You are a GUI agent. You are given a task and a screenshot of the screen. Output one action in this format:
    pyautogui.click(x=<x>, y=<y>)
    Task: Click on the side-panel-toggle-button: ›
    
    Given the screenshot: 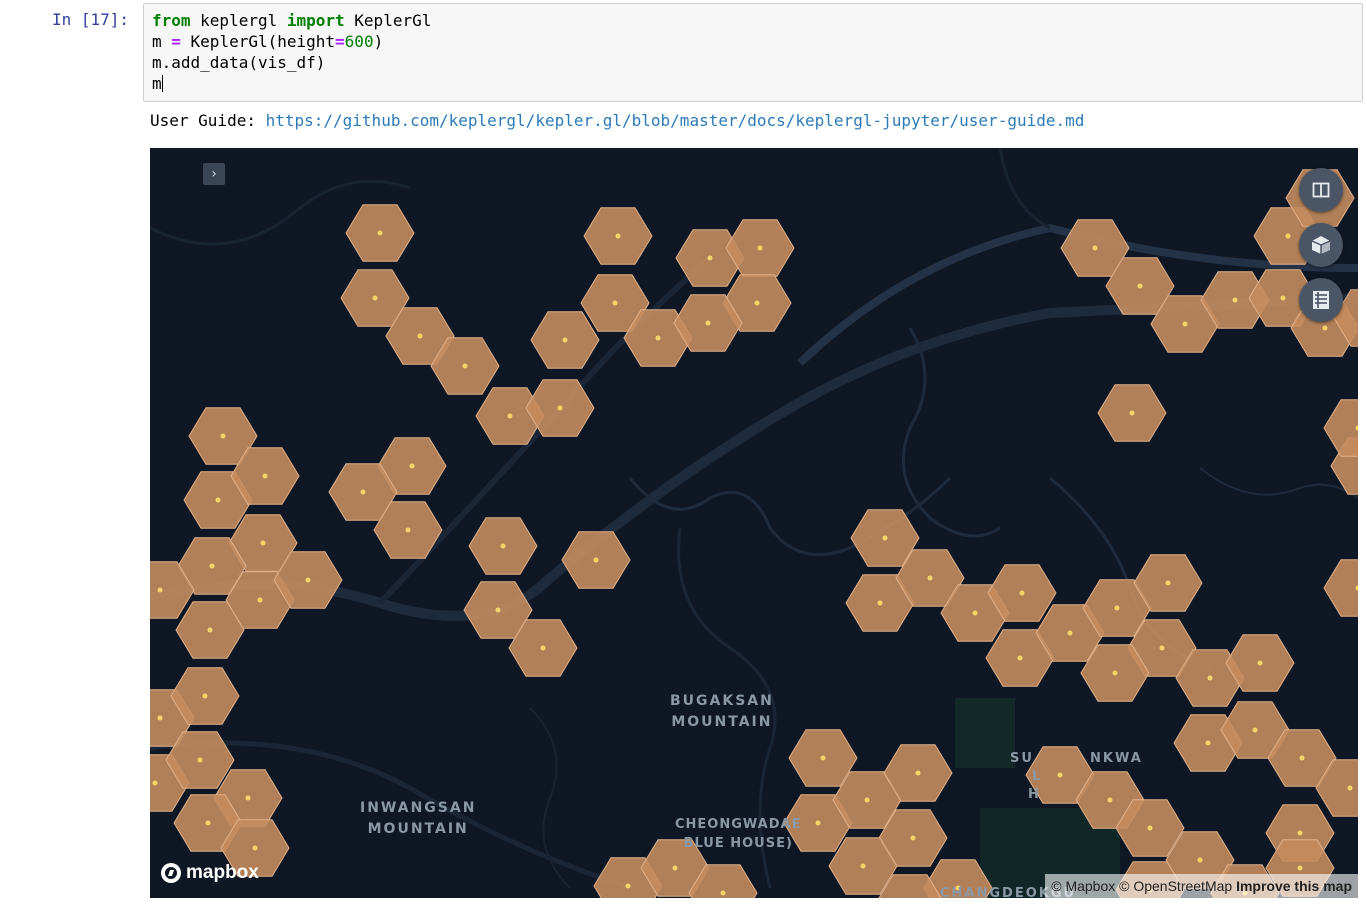 What is the action you would take?
    pyautogui.click(x=214, y=174)
    